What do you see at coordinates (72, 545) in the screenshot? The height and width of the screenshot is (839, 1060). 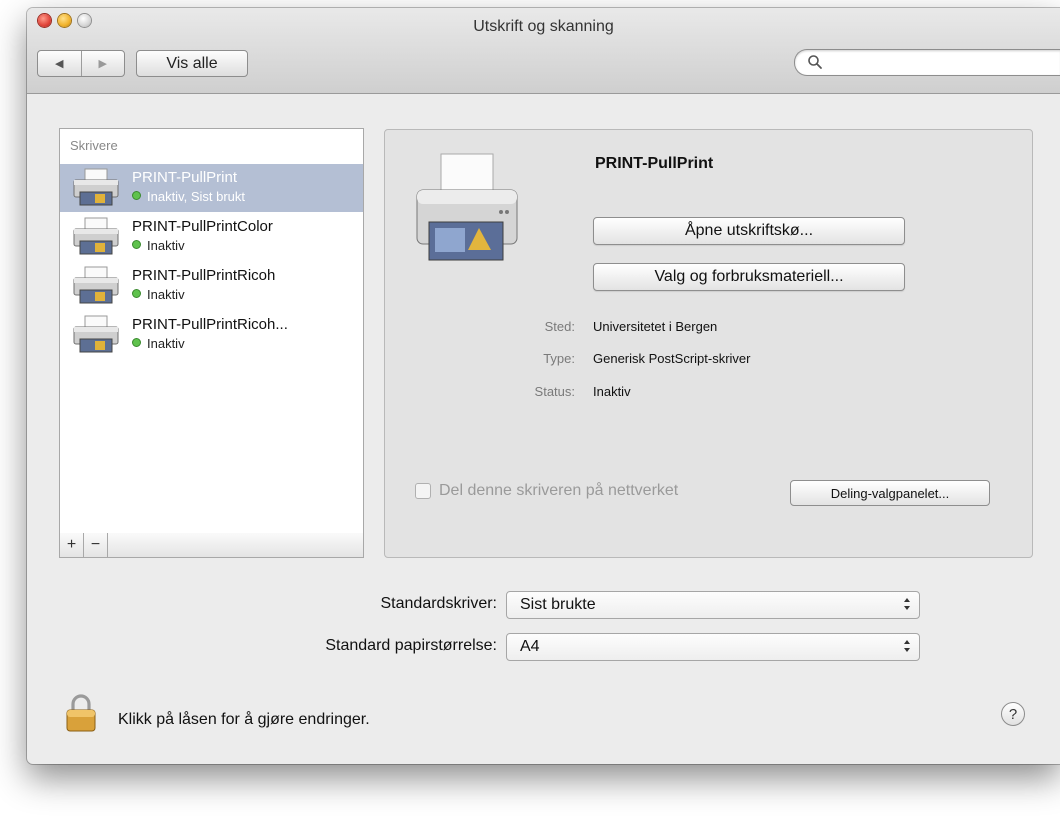 I see `add-printer-button: +` at bounding box center [72, 545].